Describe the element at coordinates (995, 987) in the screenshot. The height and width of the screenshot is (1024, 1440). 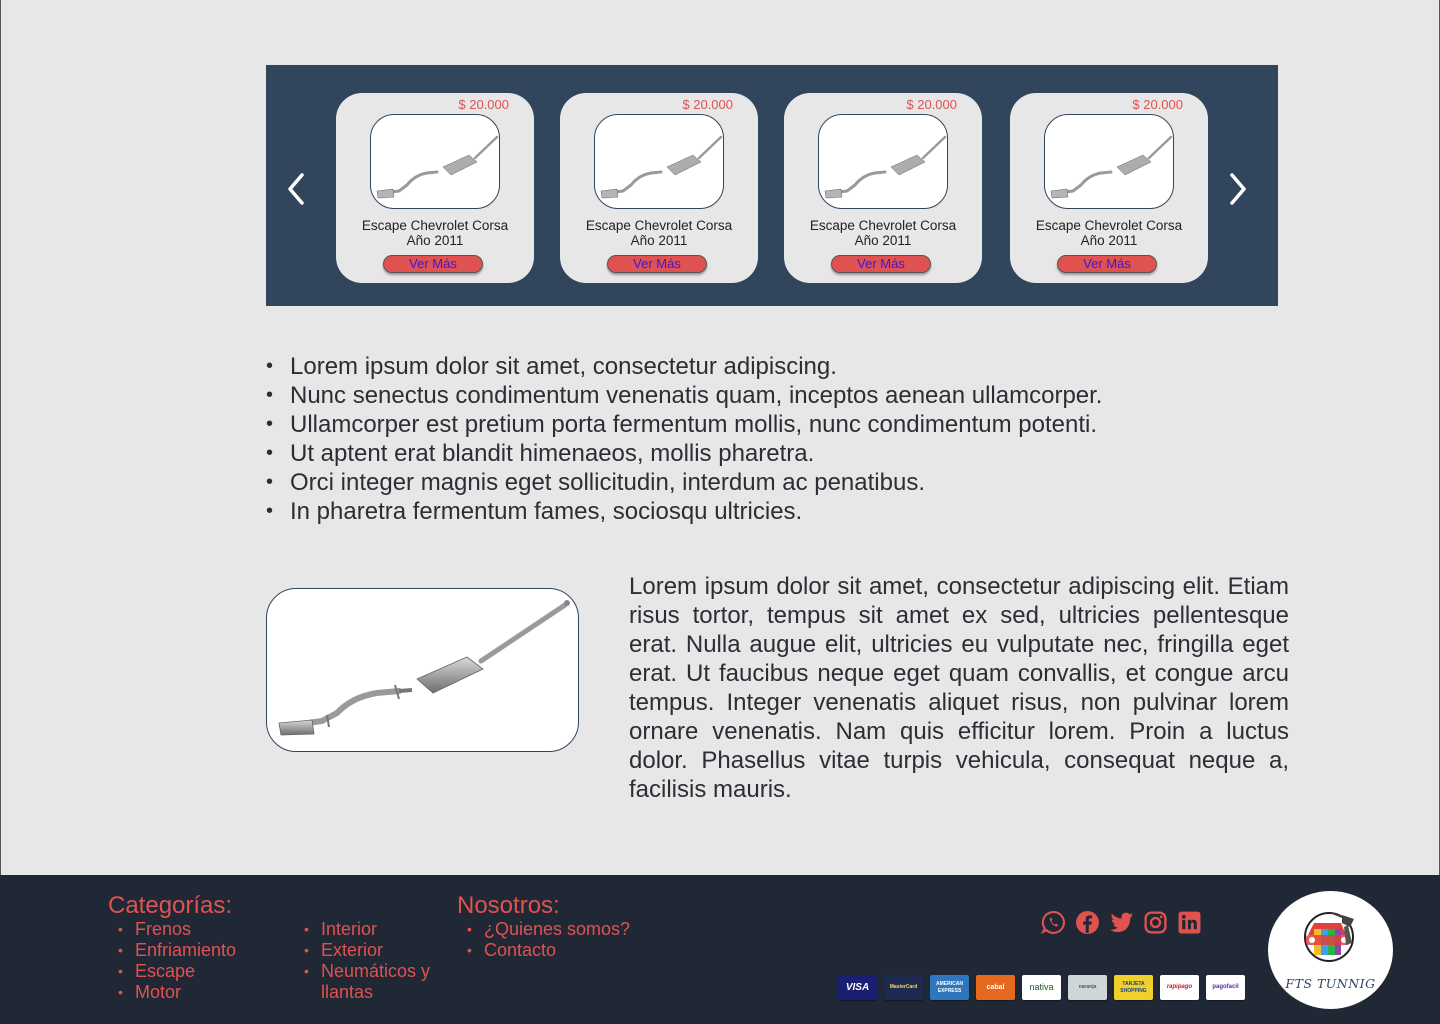
I see `cabal-card-icon: cabal` at that location.